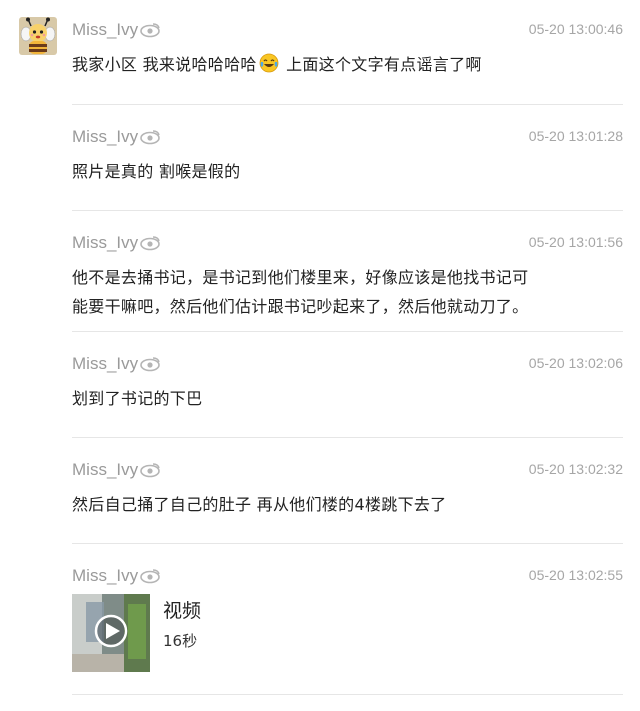 This screenshot has height=711, width=640. Describe the element at coordinates (259, 504) in the screenshot. I see `comment-text: 然后自己捅了自己的肚子 再从他们楼的4楼跳下去了` at that location.